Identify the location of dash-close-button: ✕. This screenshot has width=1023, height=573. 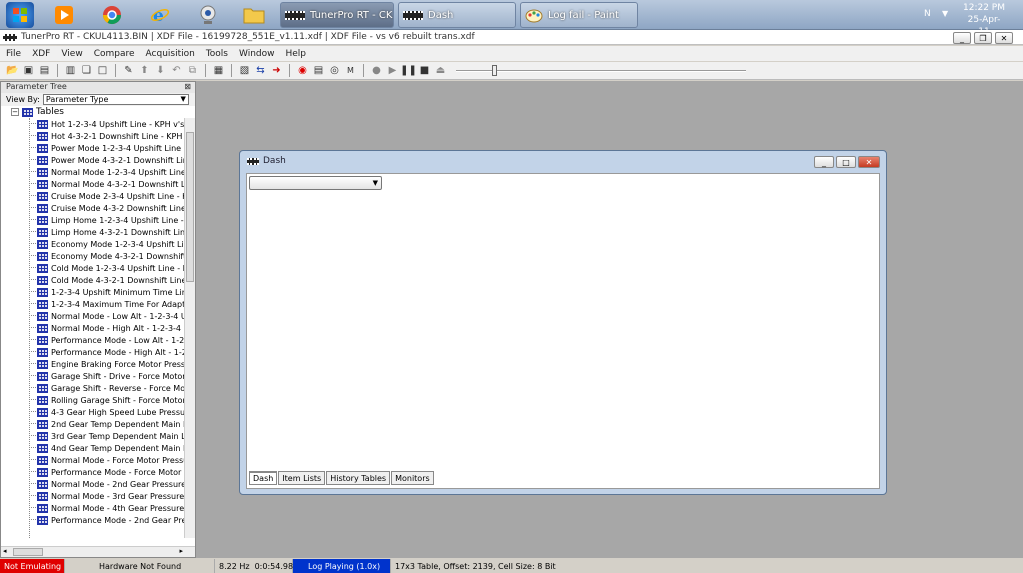
(869, 162).